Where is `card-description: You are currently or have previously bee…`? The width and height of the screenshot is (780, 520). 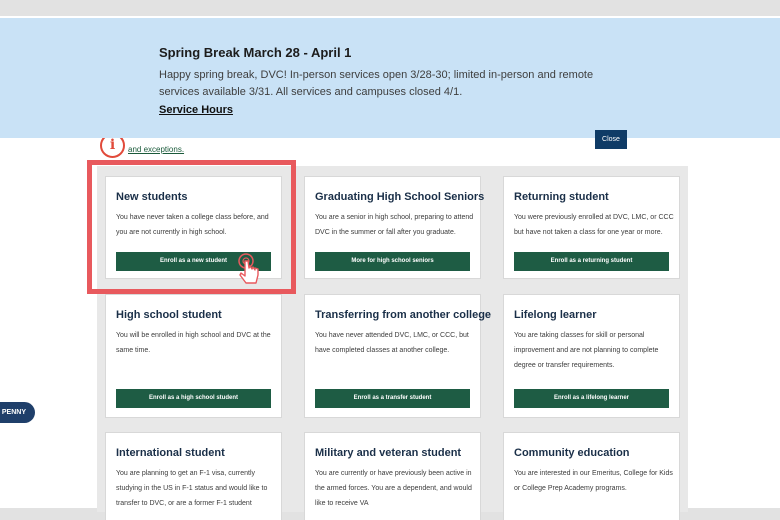
card-description: You are currently or have previously bee… is located at coordinates (393, 488).